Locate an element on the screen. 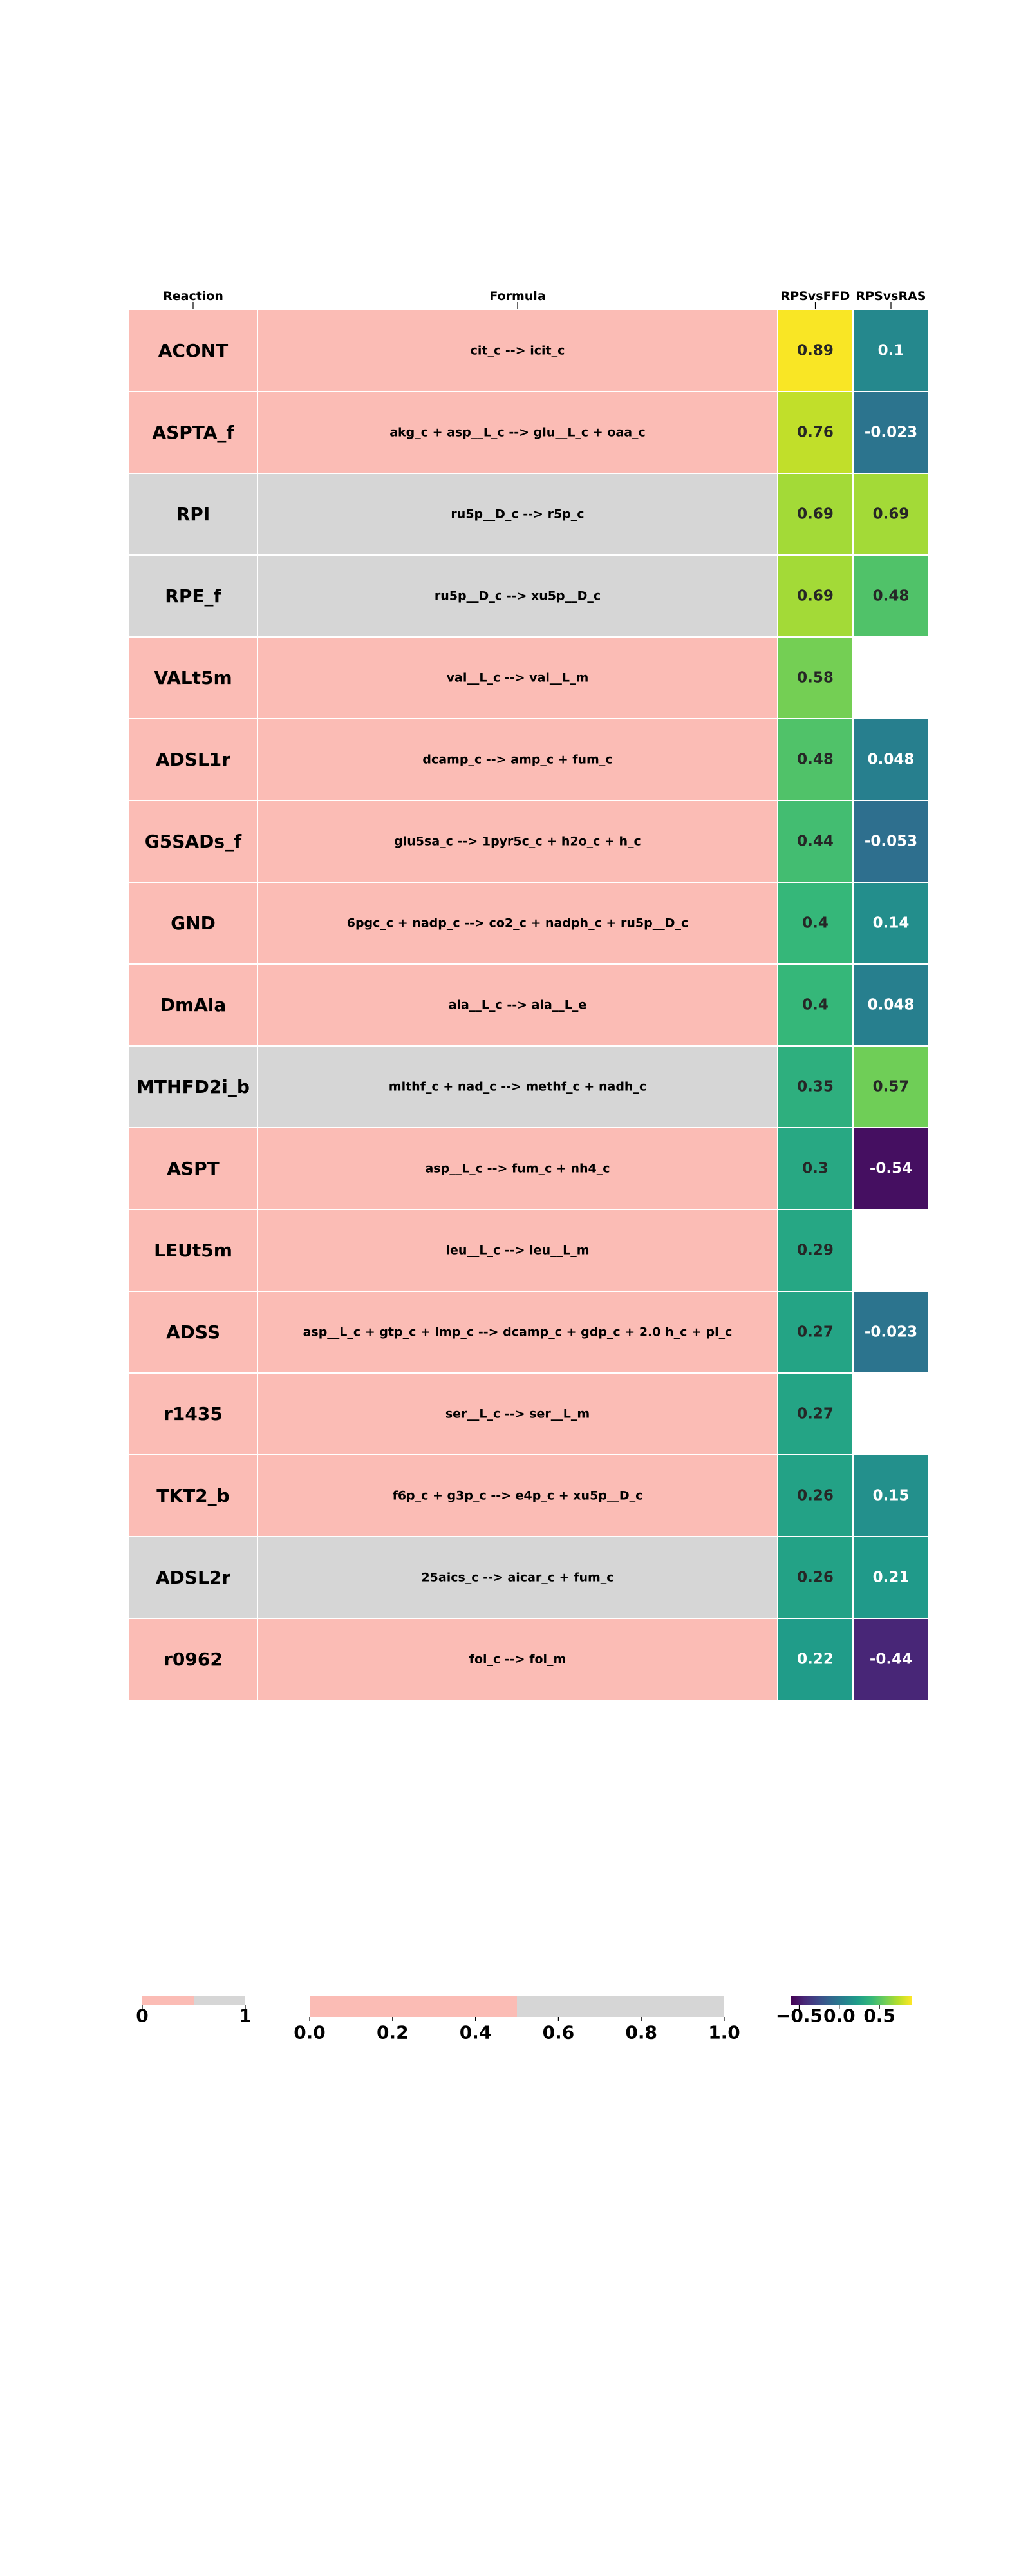  column-header: Reaction is located at coordinates (193, 296).